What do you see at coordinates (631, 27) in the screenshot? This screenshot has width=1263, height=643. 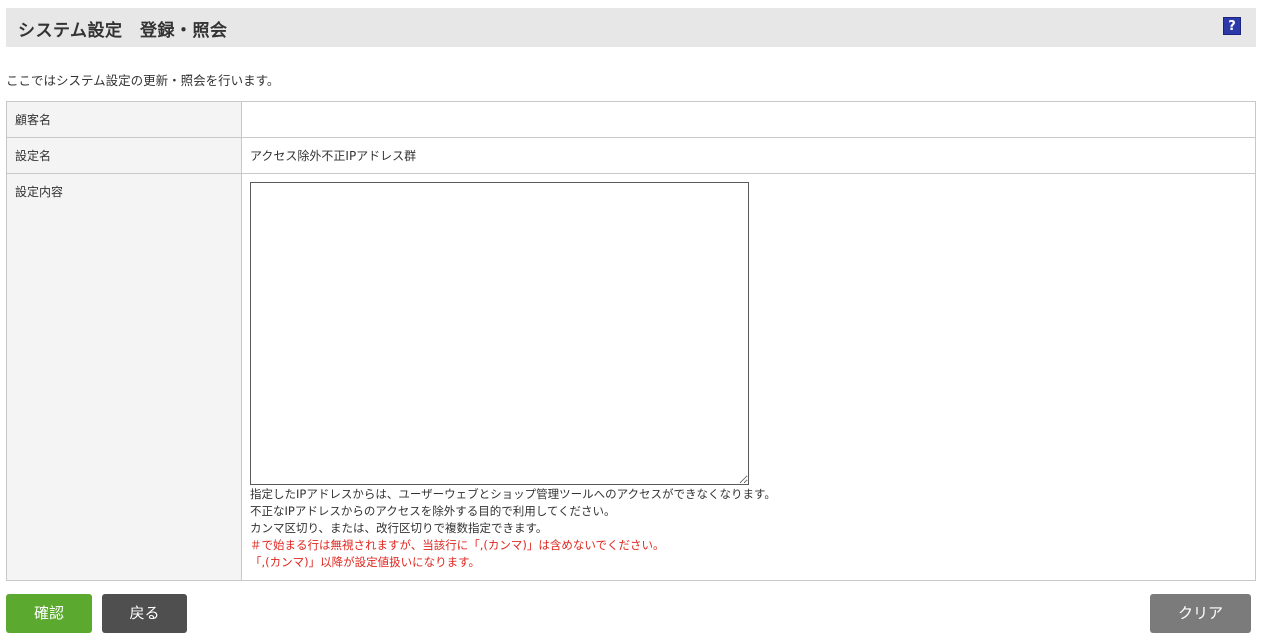 I see `page-header: システム設定 登録・照会 ?` at bounding box center [631, 27].